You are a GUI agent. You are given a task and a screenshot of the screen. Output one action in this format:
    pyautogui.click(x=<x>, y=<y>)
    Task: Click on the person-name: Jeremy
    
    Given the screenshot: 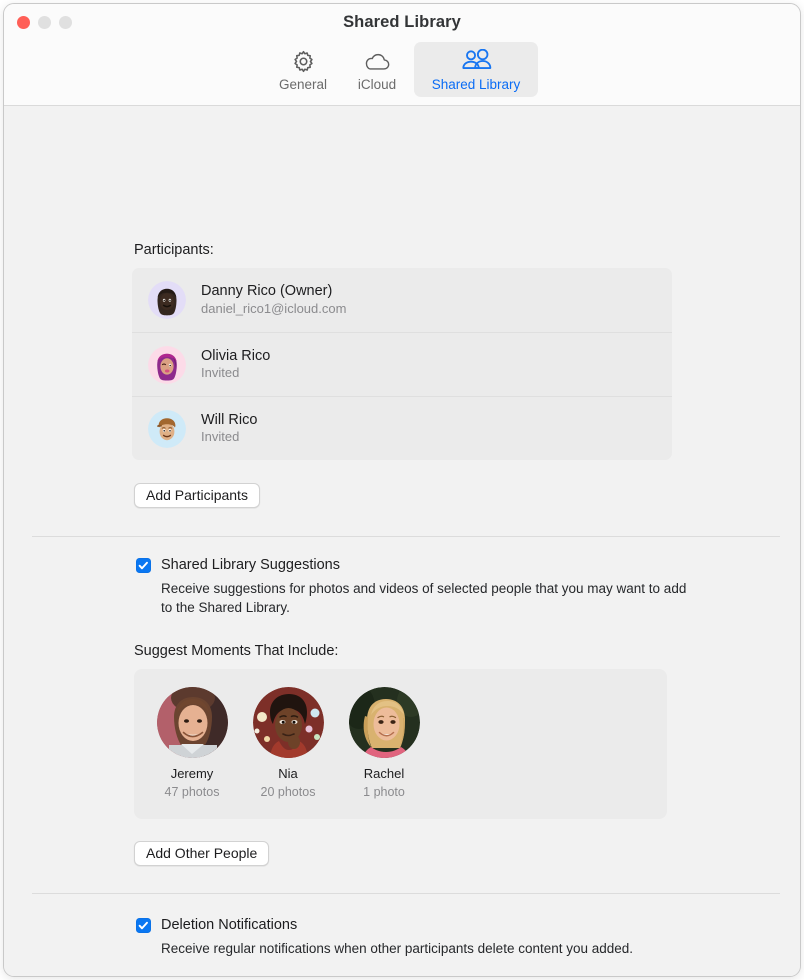 What is the action you would take?
    pyautogui.click(x=192, y=773)
    